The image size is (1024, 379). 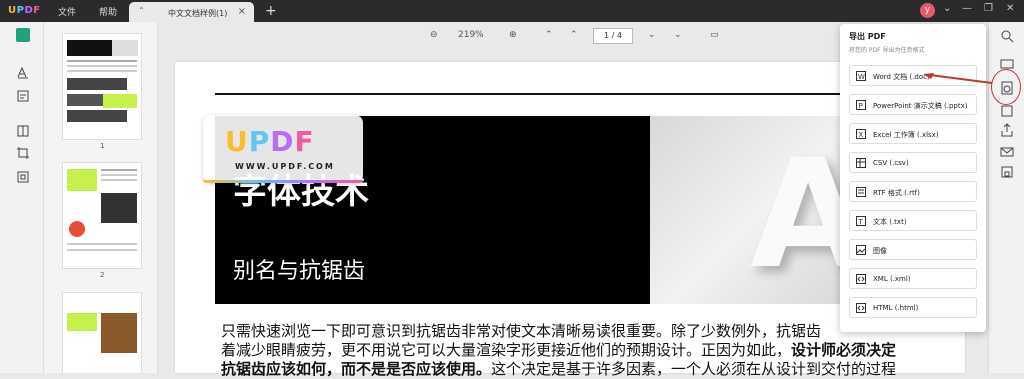 I want to click on tab-title: 中文文档样例(1), so click(x=198, y=13).